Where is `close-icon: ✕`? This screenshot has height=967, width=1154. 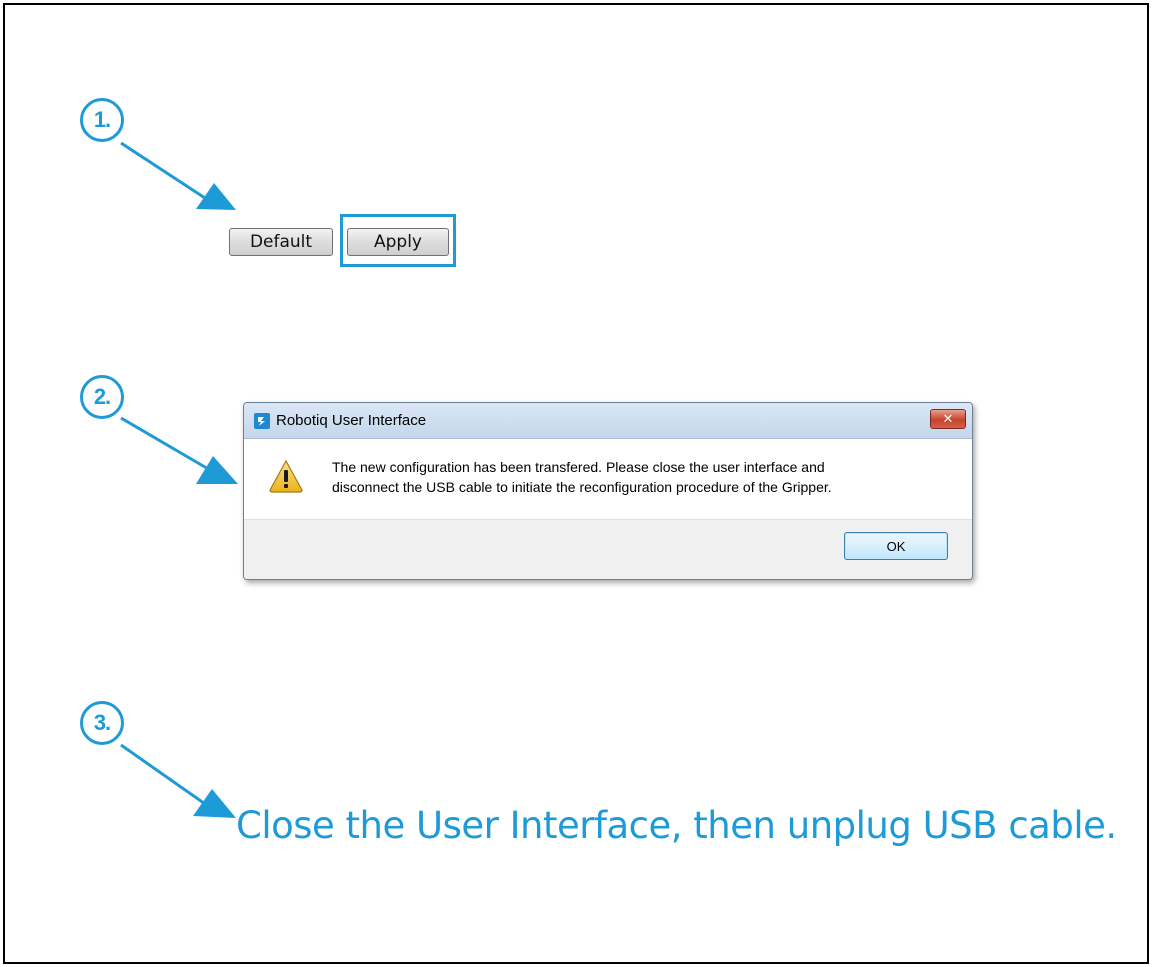
close-icon: ✕ is located at coordinates (948, 419).